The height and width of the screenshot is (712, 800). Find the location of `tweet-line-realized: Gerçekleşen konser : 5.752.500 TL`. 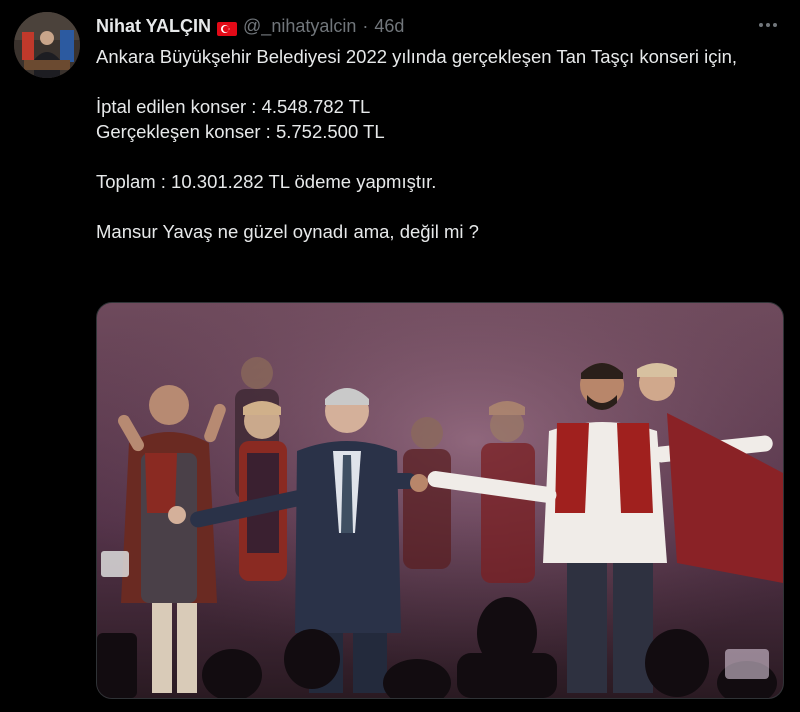

tweet-line-realized: Gerçekleşen konser : 5.752.500 TL is located at coordinates (240, 131).